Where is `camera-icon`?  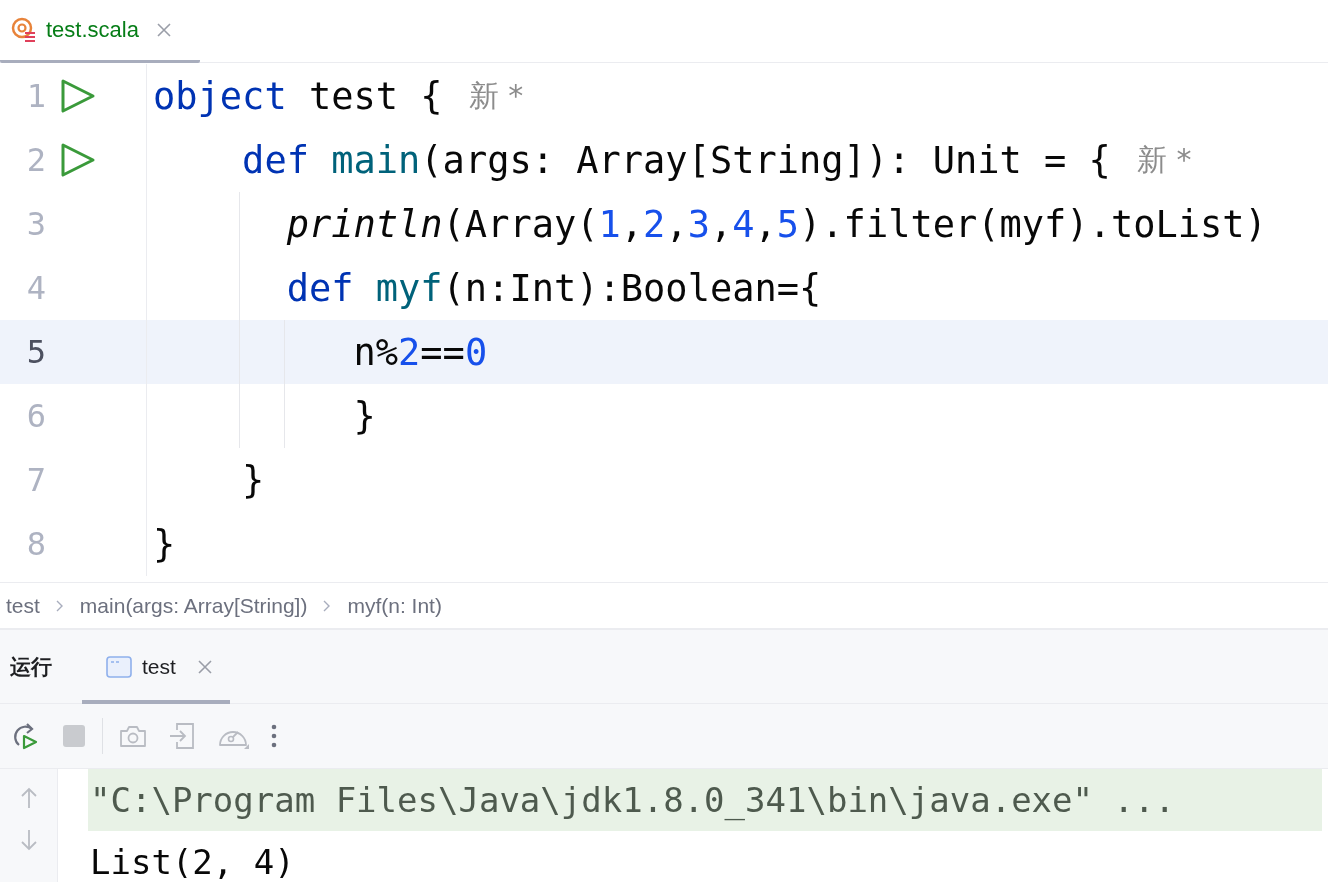
camera-icon is located at coordinates (133, 736).